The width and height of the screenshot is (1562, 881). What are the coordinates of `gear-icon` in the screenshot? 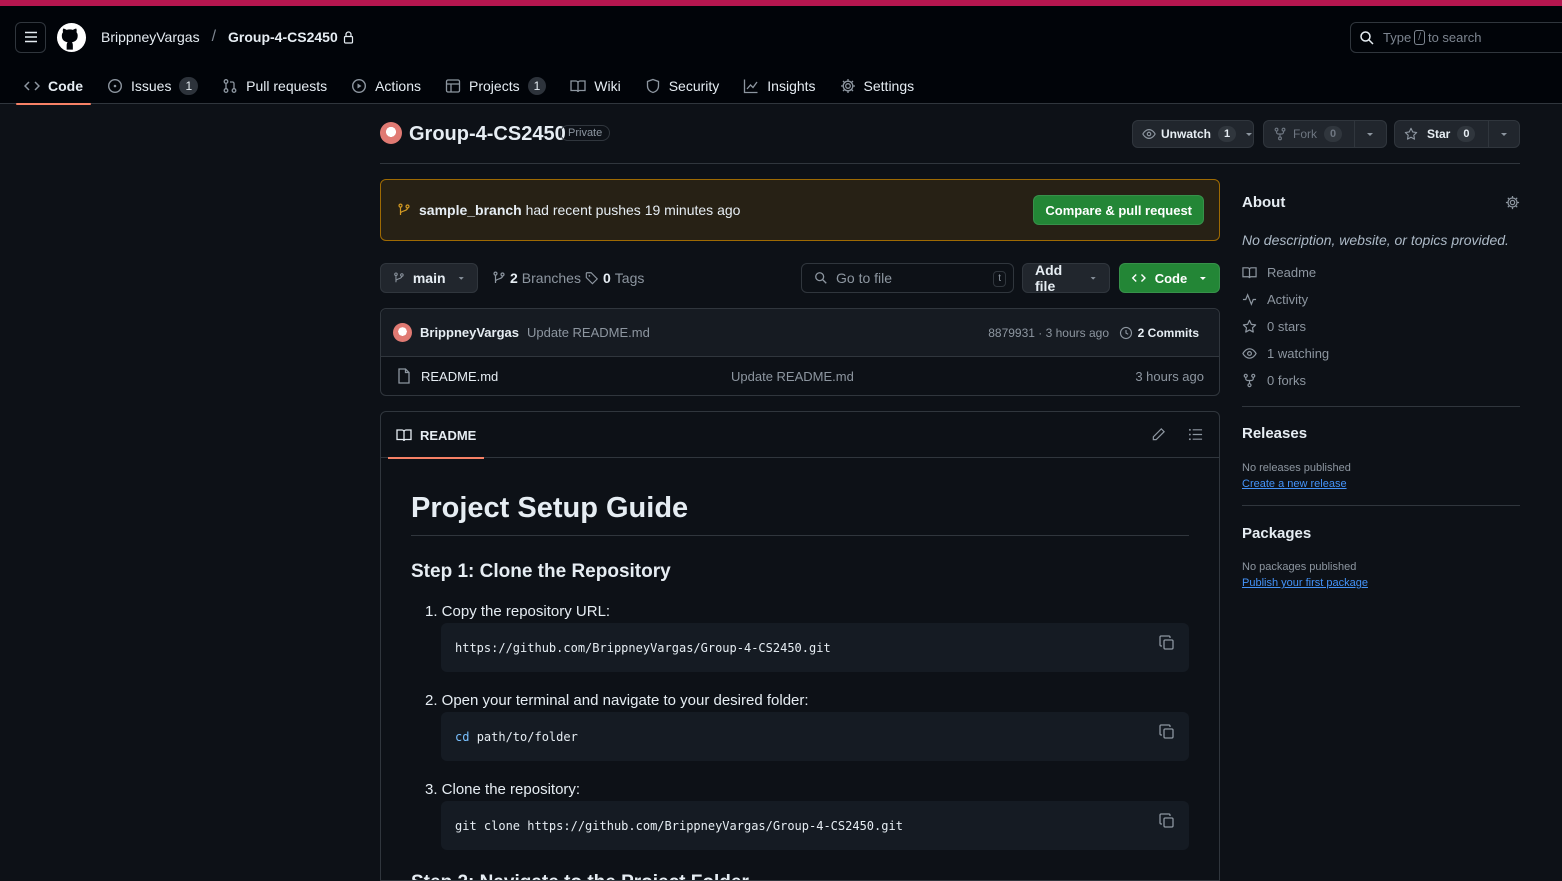 It's located at (1512, 202).